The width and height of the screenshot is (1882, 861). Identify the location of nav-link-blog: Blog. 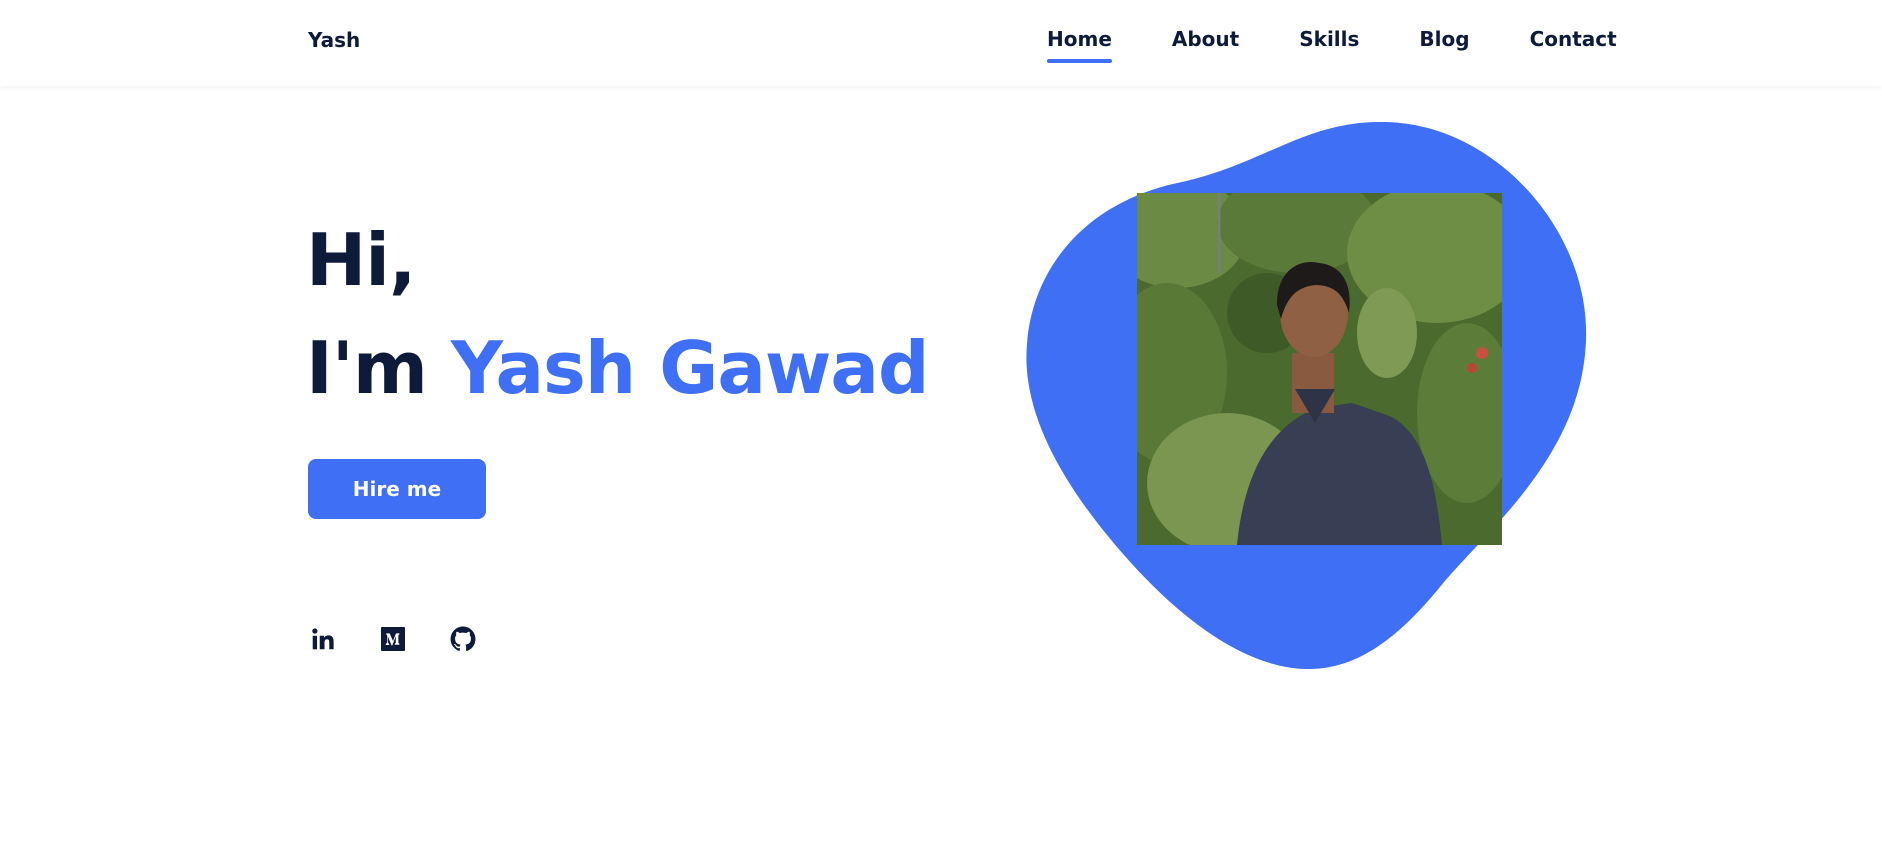
(1444, 45).